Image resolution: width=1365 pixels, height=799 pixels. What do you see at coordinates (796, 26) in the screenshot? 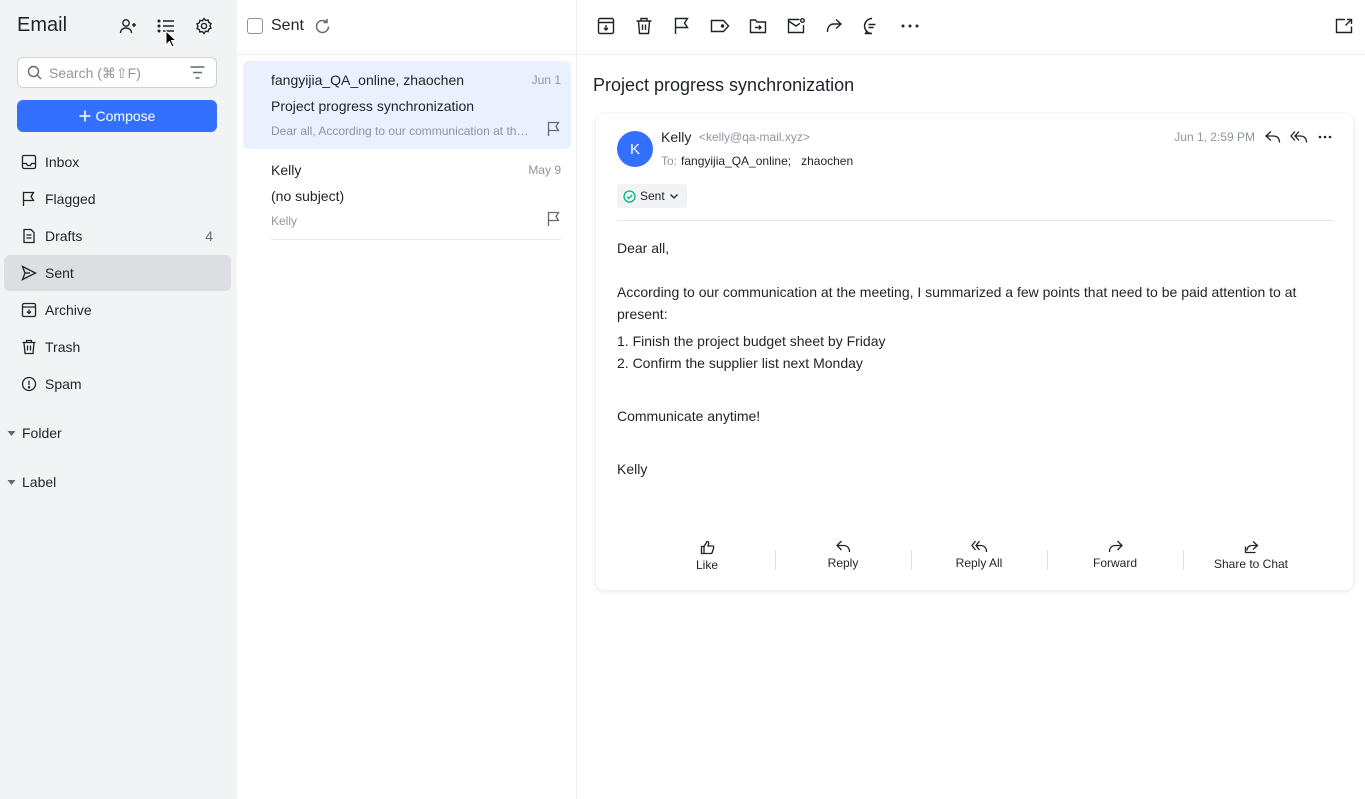
I see `mark-unread-icon` at bounding box center [796, 26].